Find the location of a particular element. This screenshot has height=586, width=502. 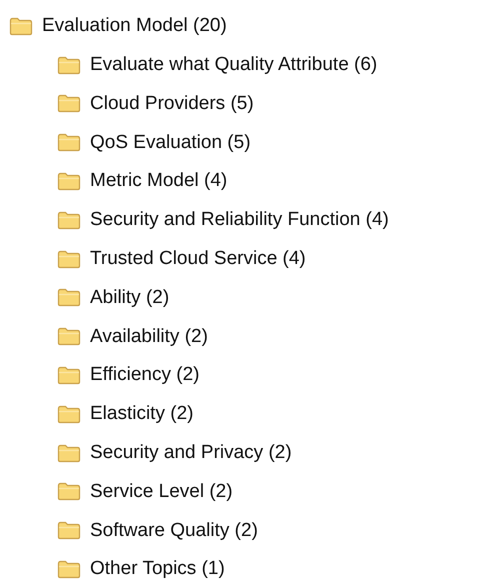

tree-item: Security and Privacy (2) is located at coordinates (279, 453).